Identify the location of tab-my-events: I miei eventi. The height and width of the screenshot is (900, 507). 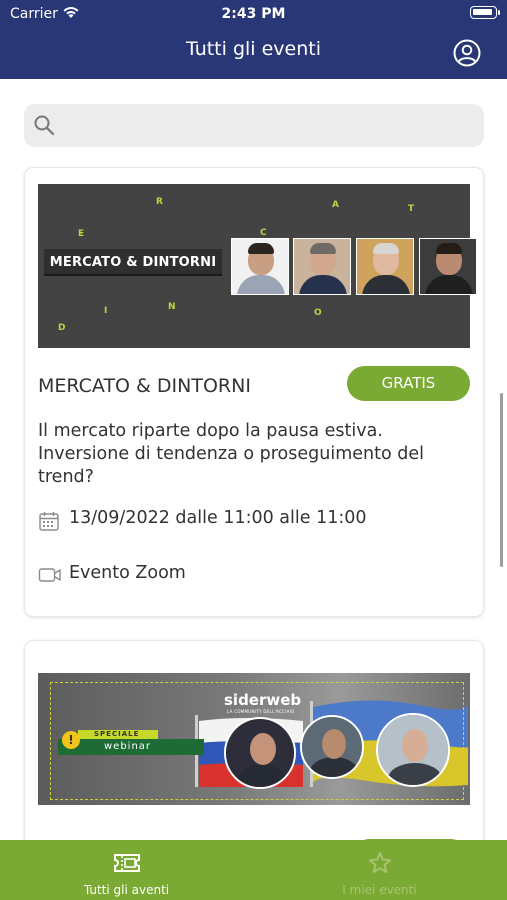
(379, 870).